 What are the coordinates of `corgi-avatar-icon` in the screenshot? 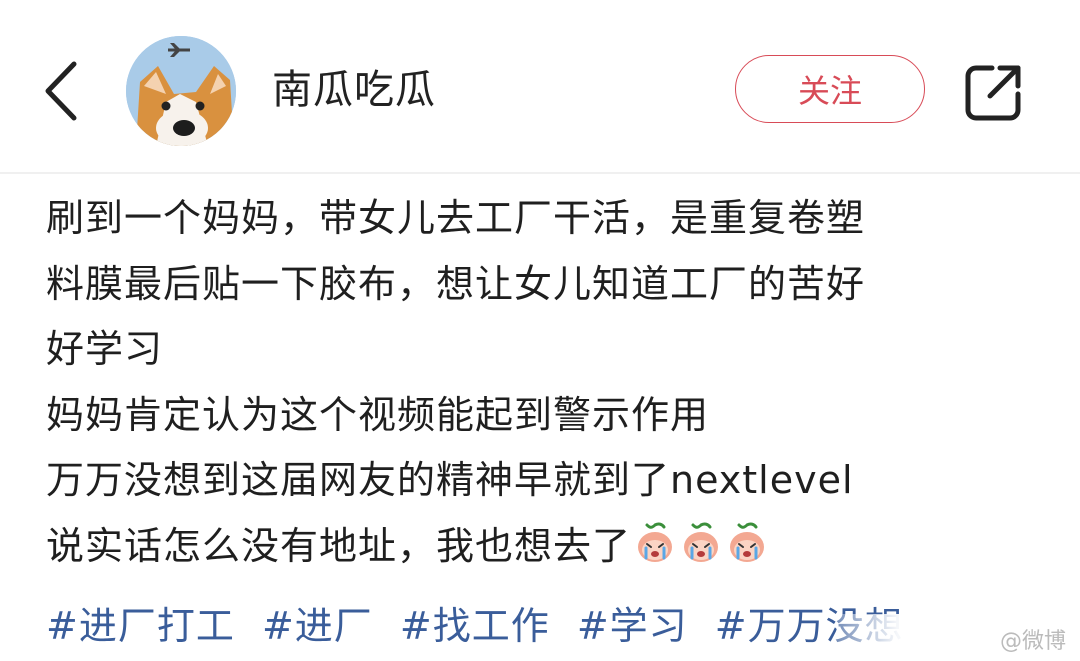 It's located at (181, 91).